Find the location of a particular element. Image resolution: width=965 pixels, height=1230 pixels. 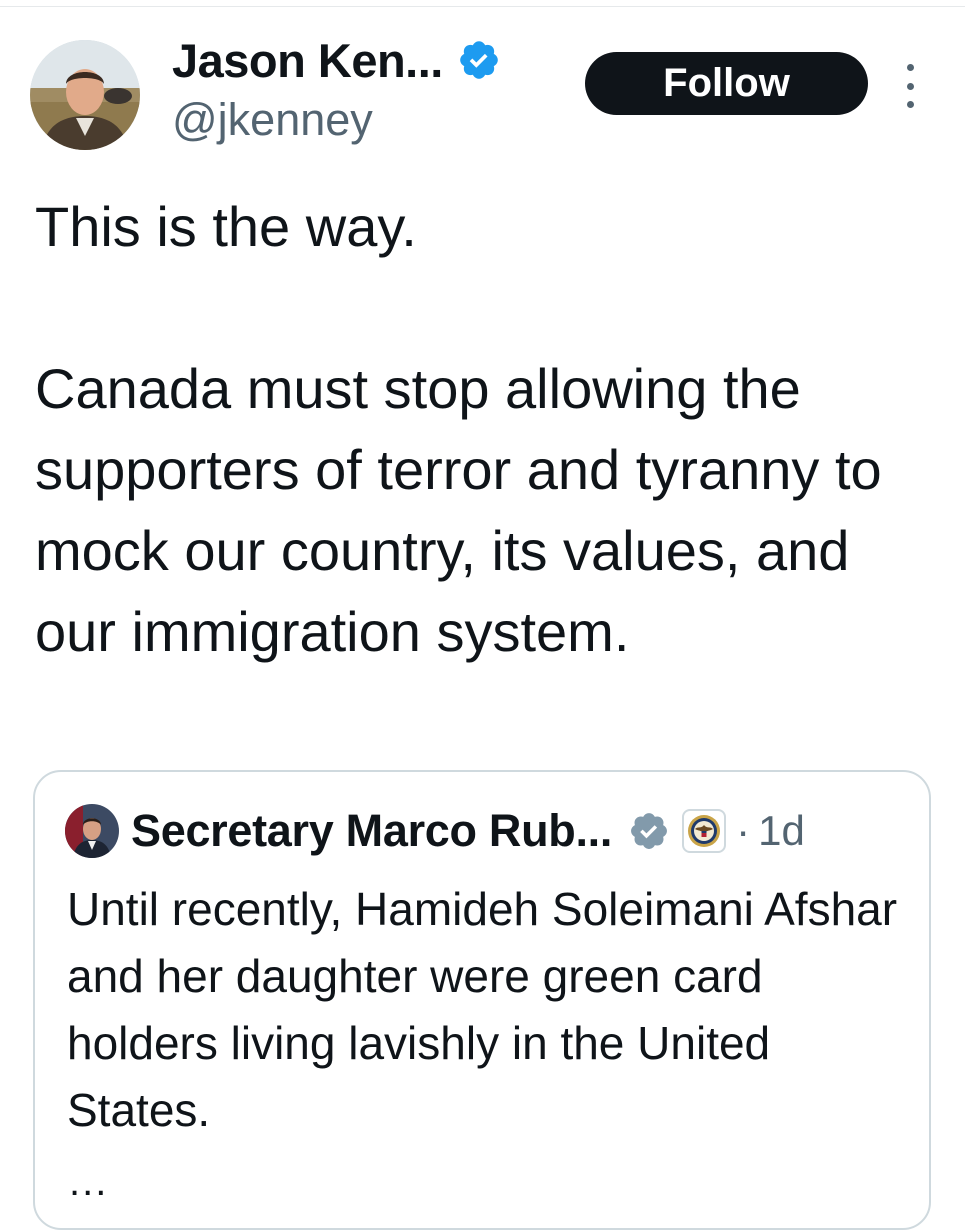

quote-header: Secretary Marco Rub... · 1d is located at coordinates (435, 831).